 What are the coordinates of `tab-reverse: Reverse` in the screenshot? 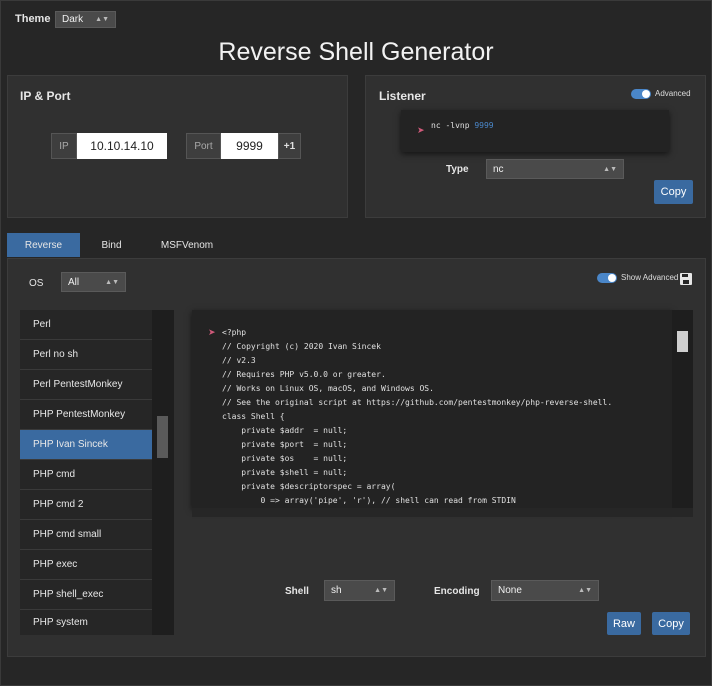 It's located at (43, 245).